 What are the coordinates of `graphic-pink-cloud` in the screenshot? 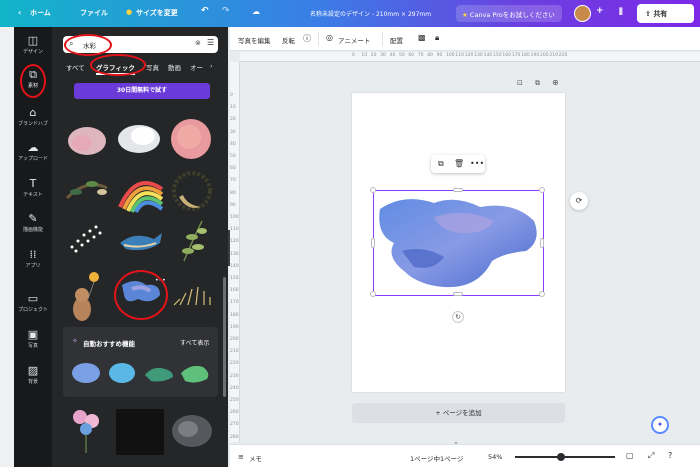 It's located at (87, 141).